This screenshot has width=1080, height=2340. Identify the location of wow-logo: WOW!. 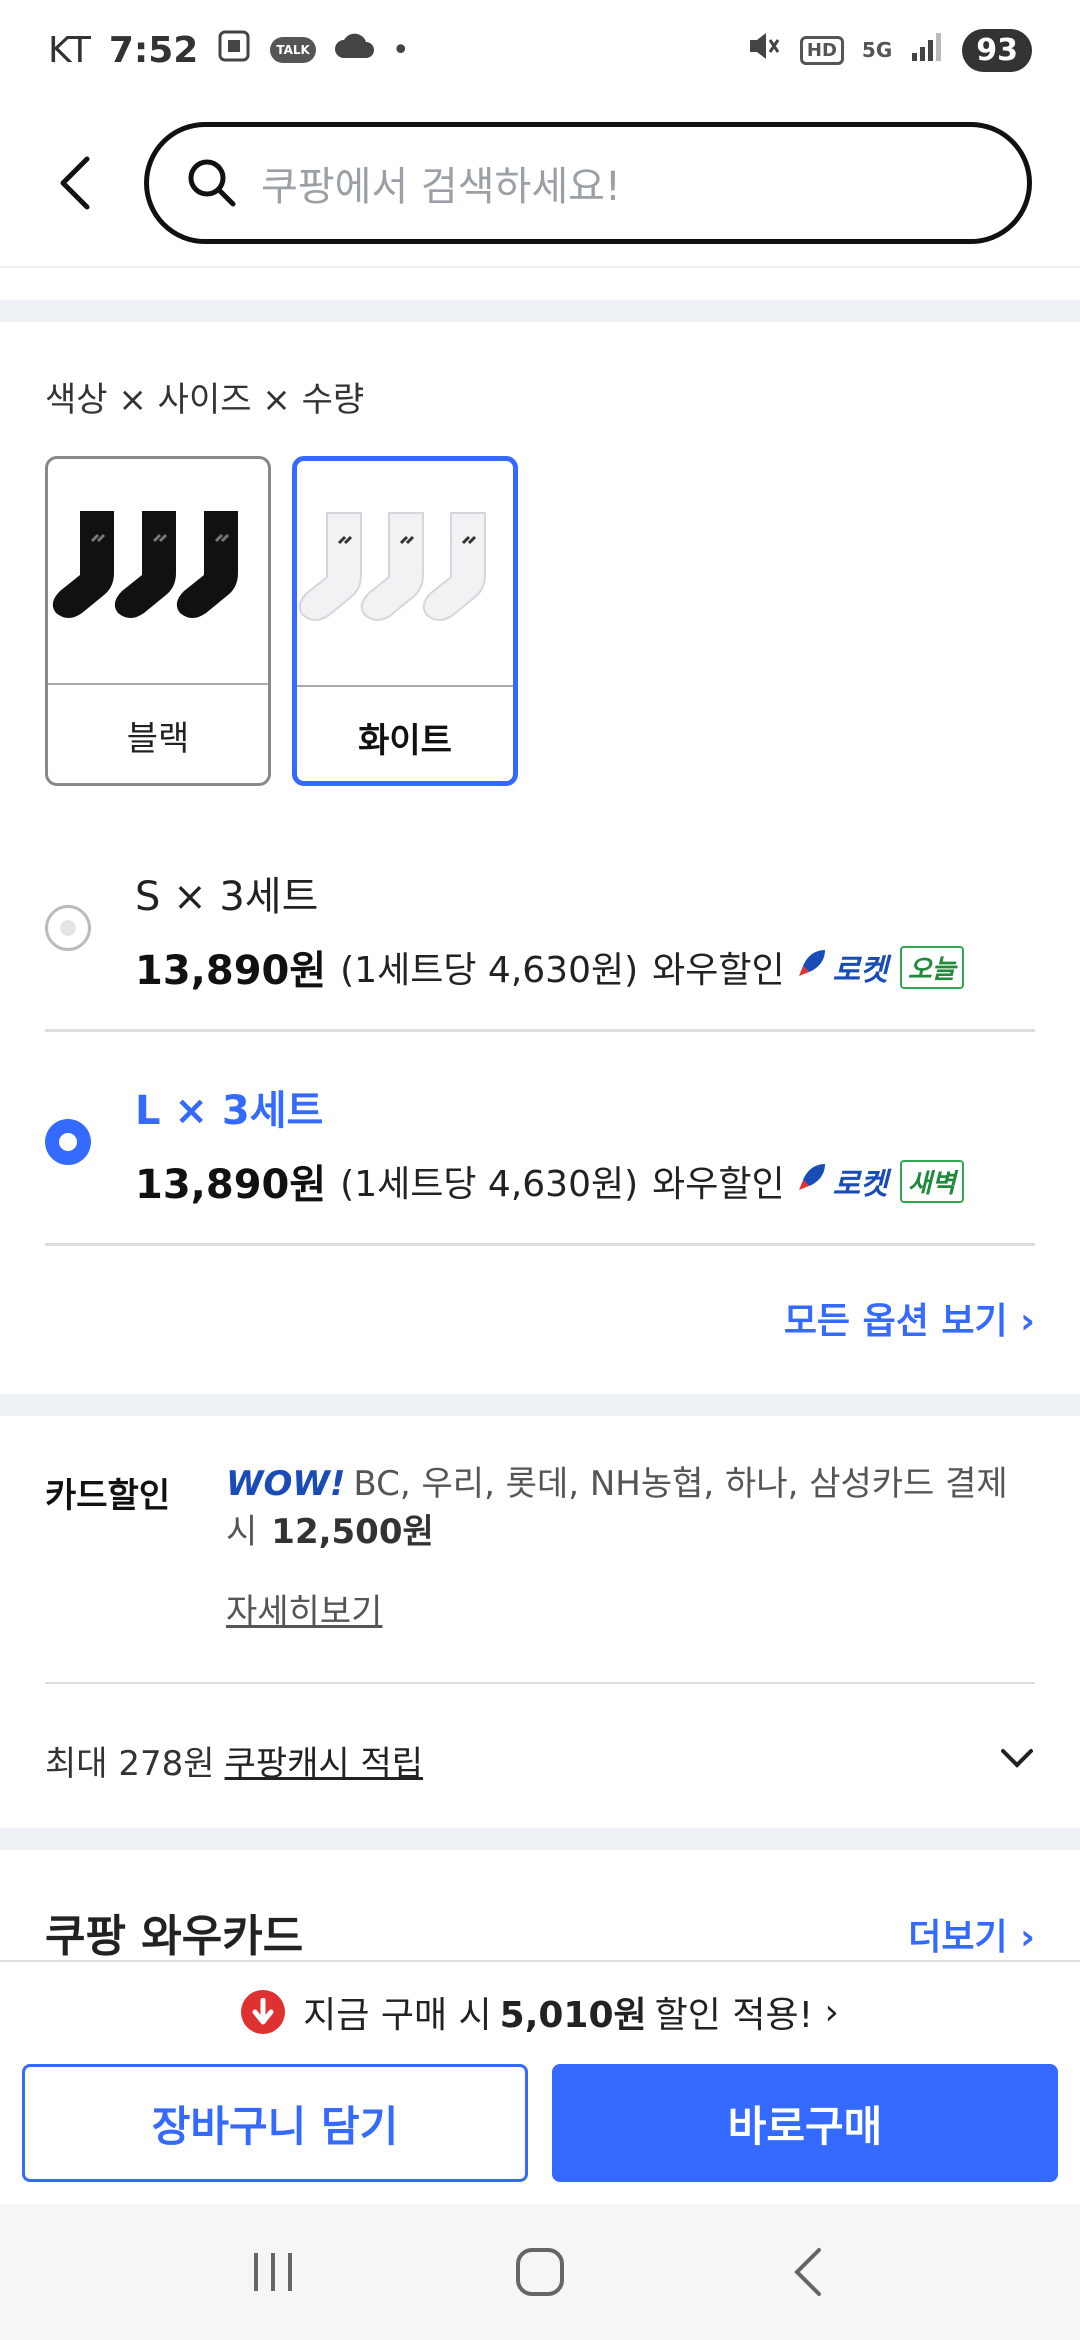
(286, 1484).